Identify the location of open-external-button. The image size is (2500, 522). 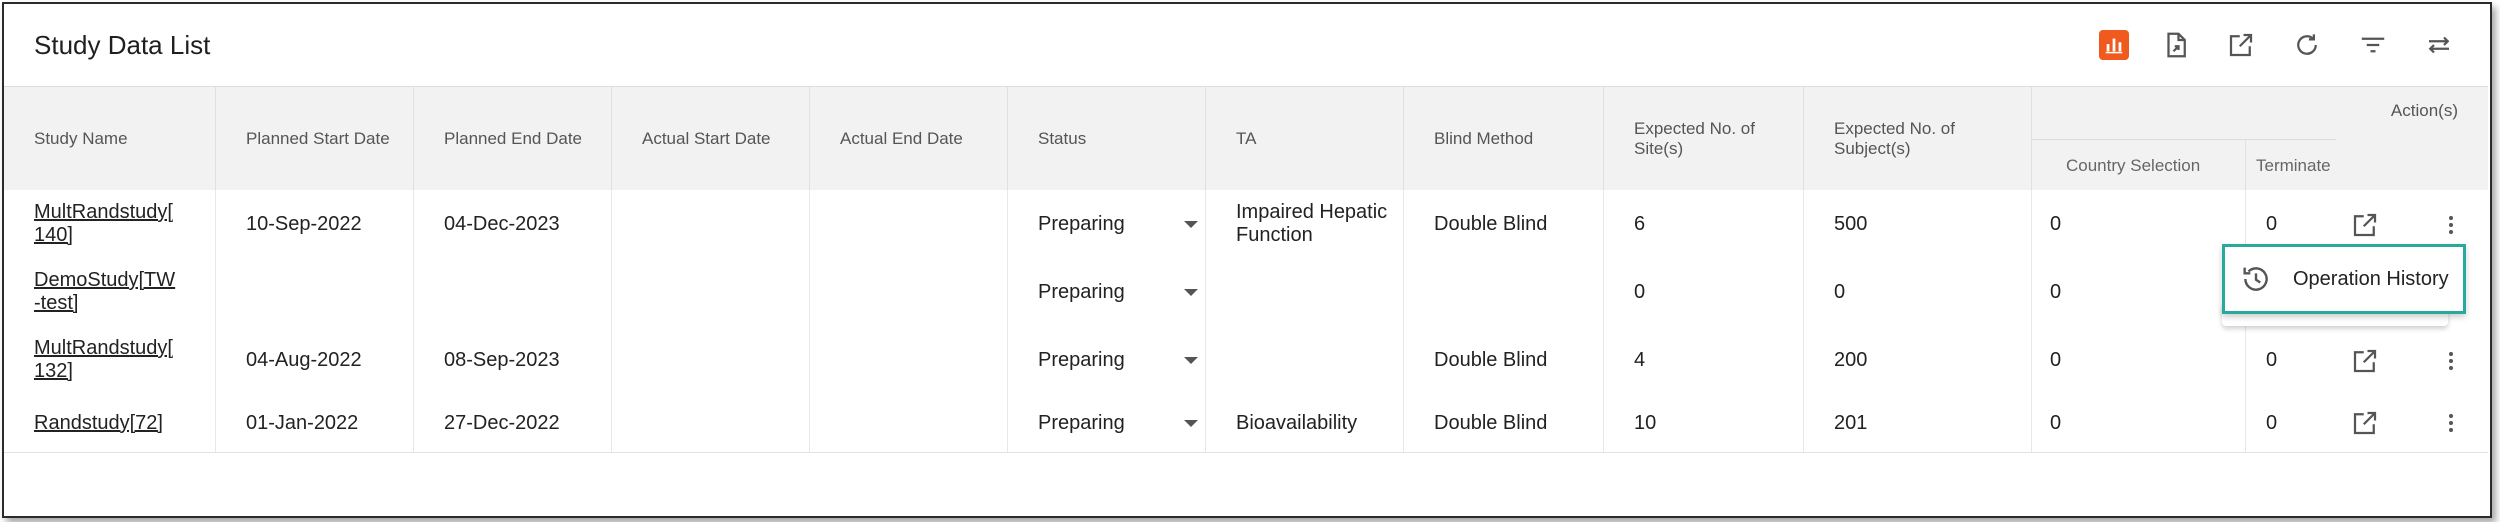
(2241, 45).